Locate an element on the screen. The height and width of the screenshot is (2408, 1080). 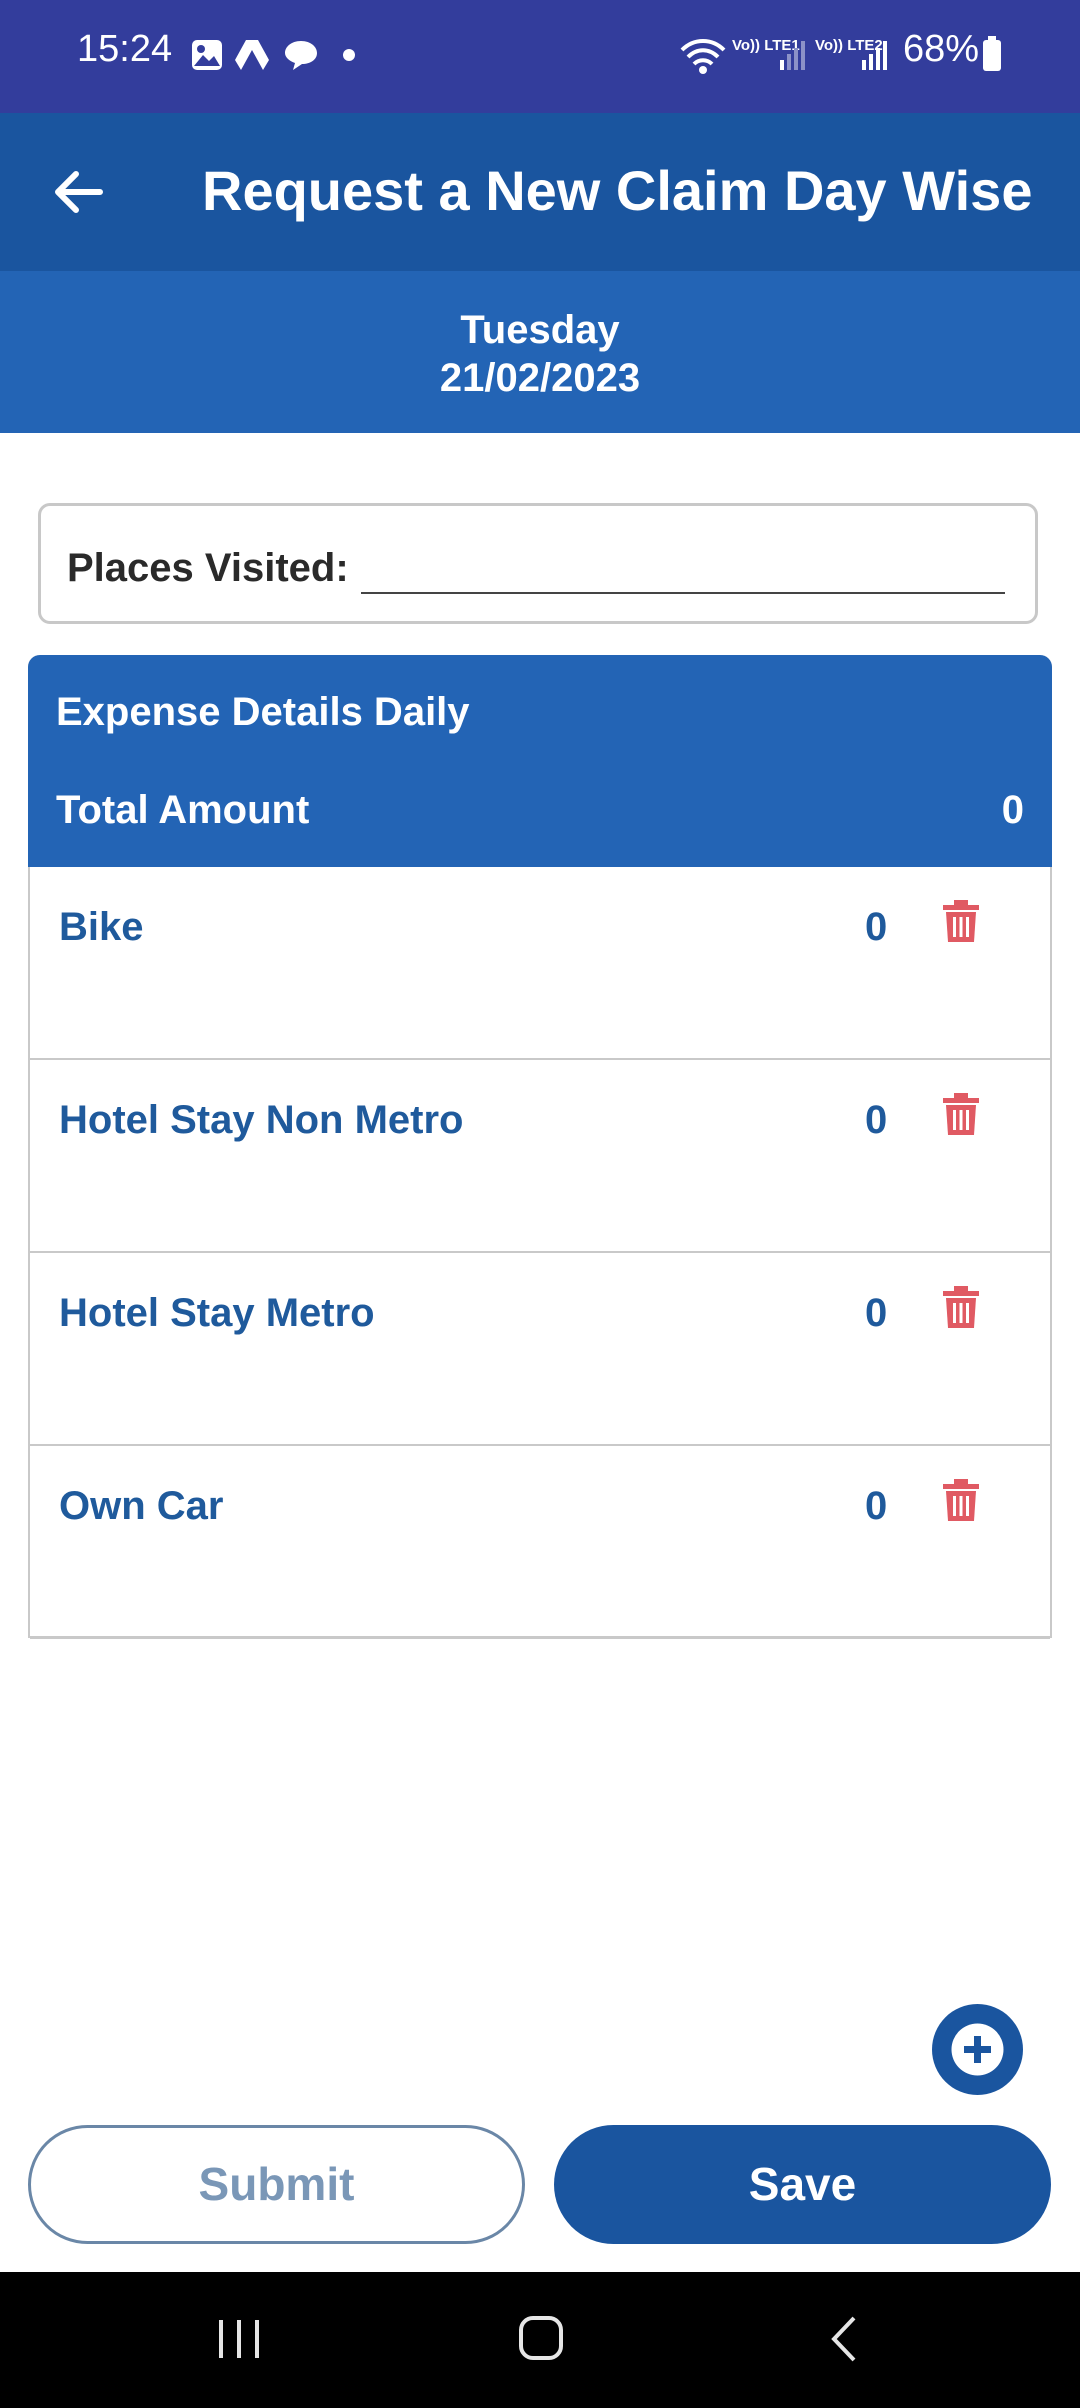
expense-item-bike: Bike 0 is located at coordinates (540, 963).